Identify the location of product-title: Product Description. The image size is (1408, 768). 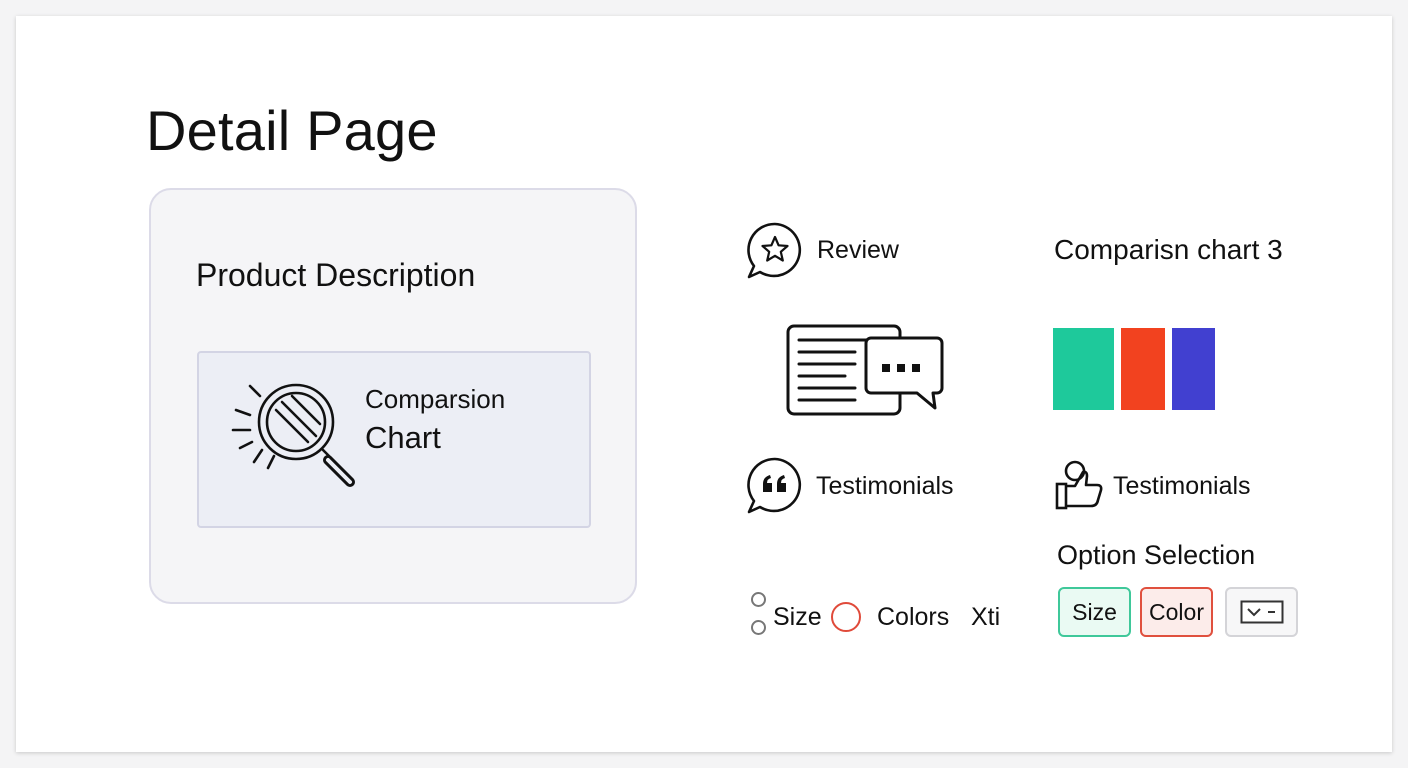
(336, 275).